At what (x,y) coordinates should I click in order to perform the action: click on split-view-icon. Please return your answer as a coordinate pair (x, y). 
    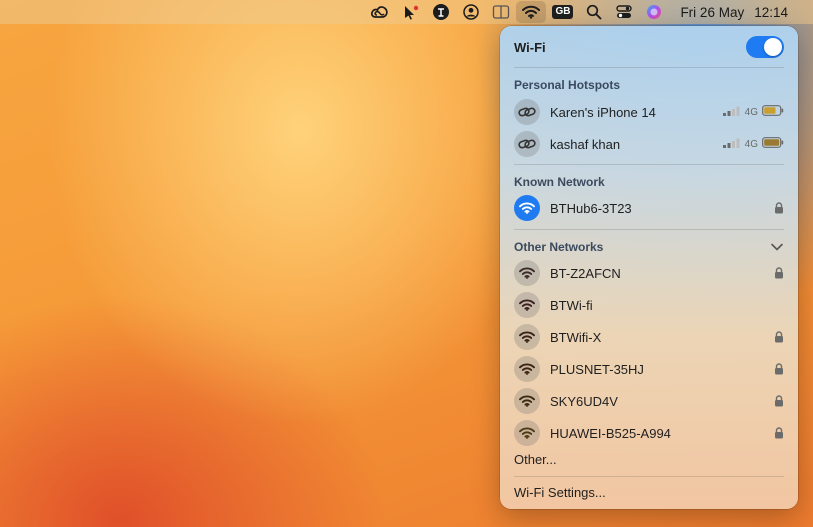
    Looking at the image, I should click on (501, 12).